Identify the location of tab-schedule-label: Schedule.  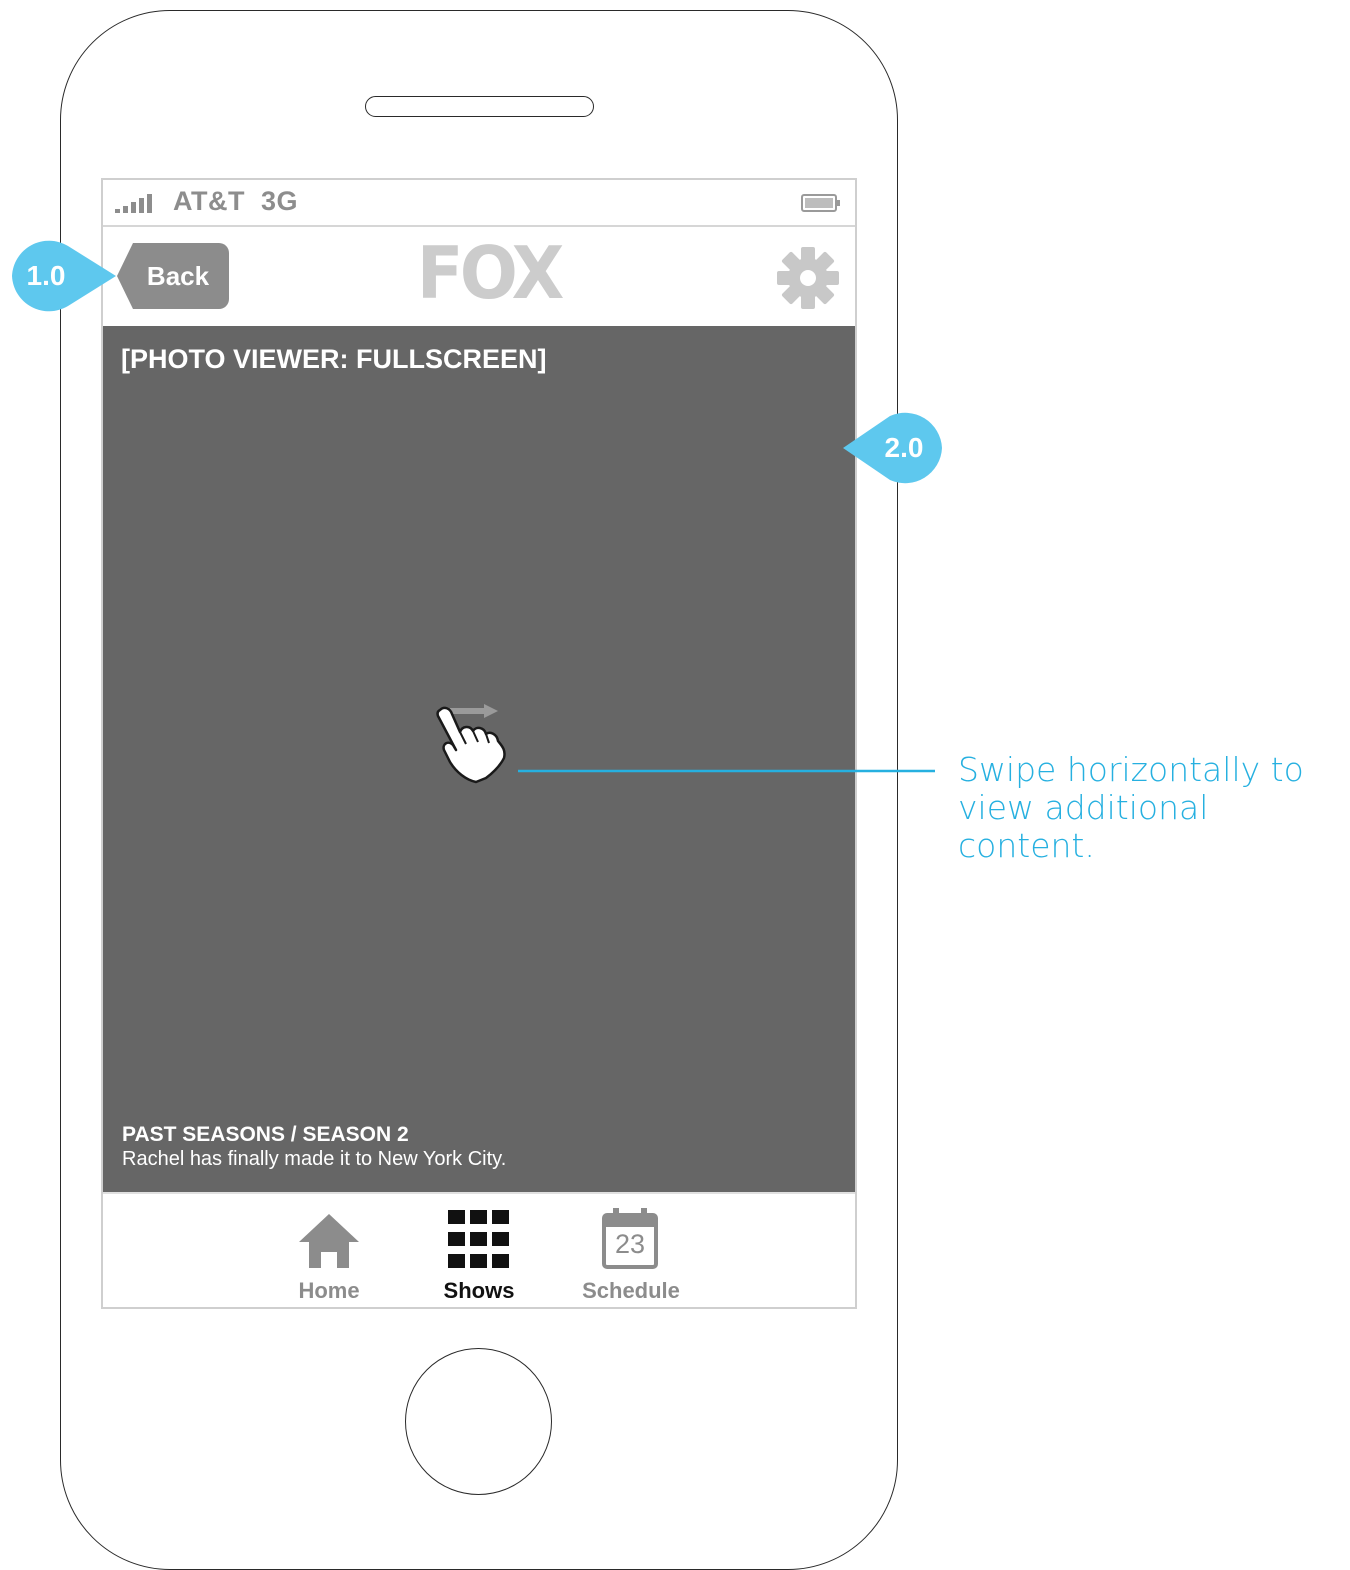
(631, 1290).